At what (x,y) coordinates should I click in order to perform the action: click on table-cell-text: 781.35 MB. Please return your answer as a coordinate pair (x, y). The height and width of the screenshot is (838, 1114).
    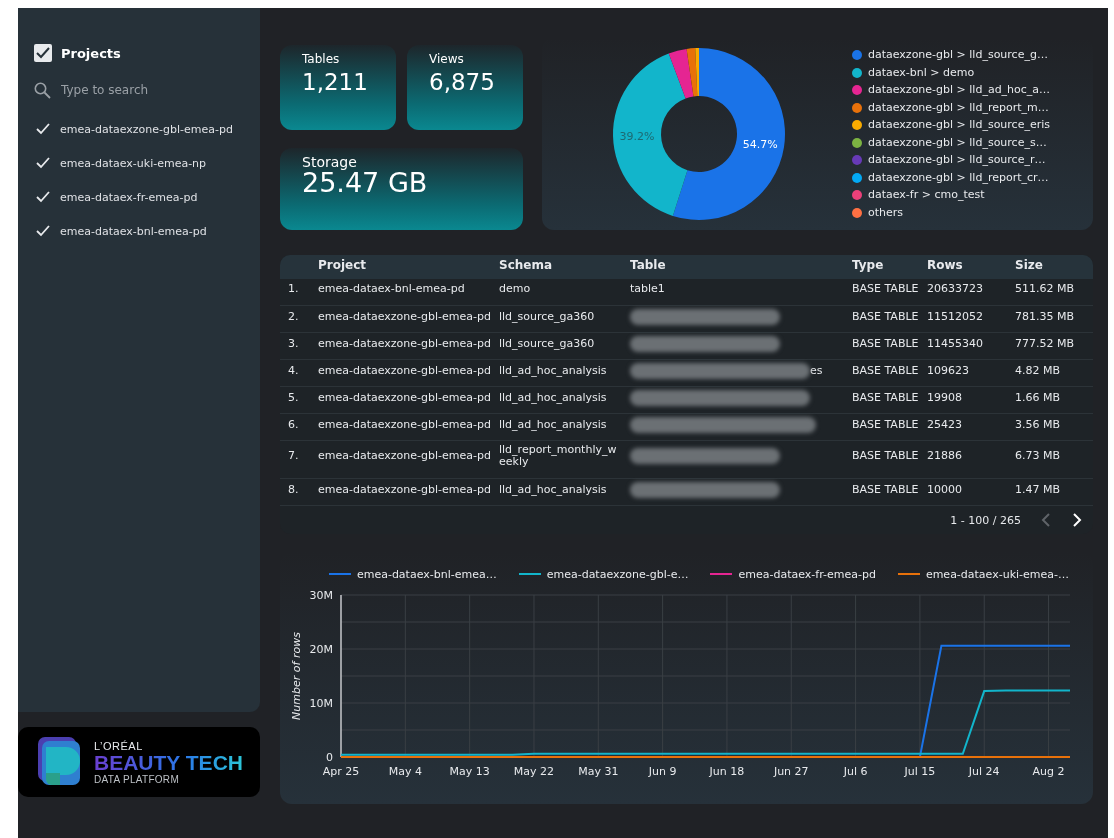
    Looking at the image, I should click on (1045, 316).